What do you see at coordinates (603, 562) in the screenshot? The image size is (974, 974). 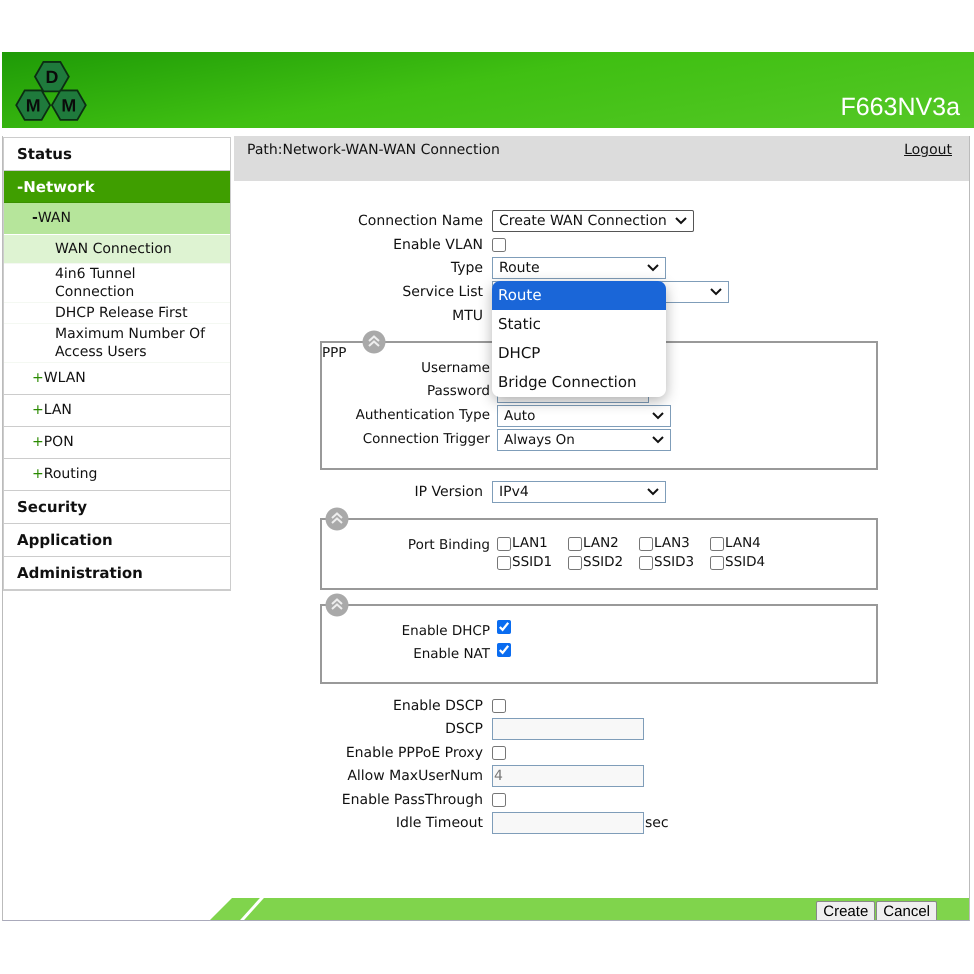 I see `option-label: SSID2` at bounding box center [603, 562].